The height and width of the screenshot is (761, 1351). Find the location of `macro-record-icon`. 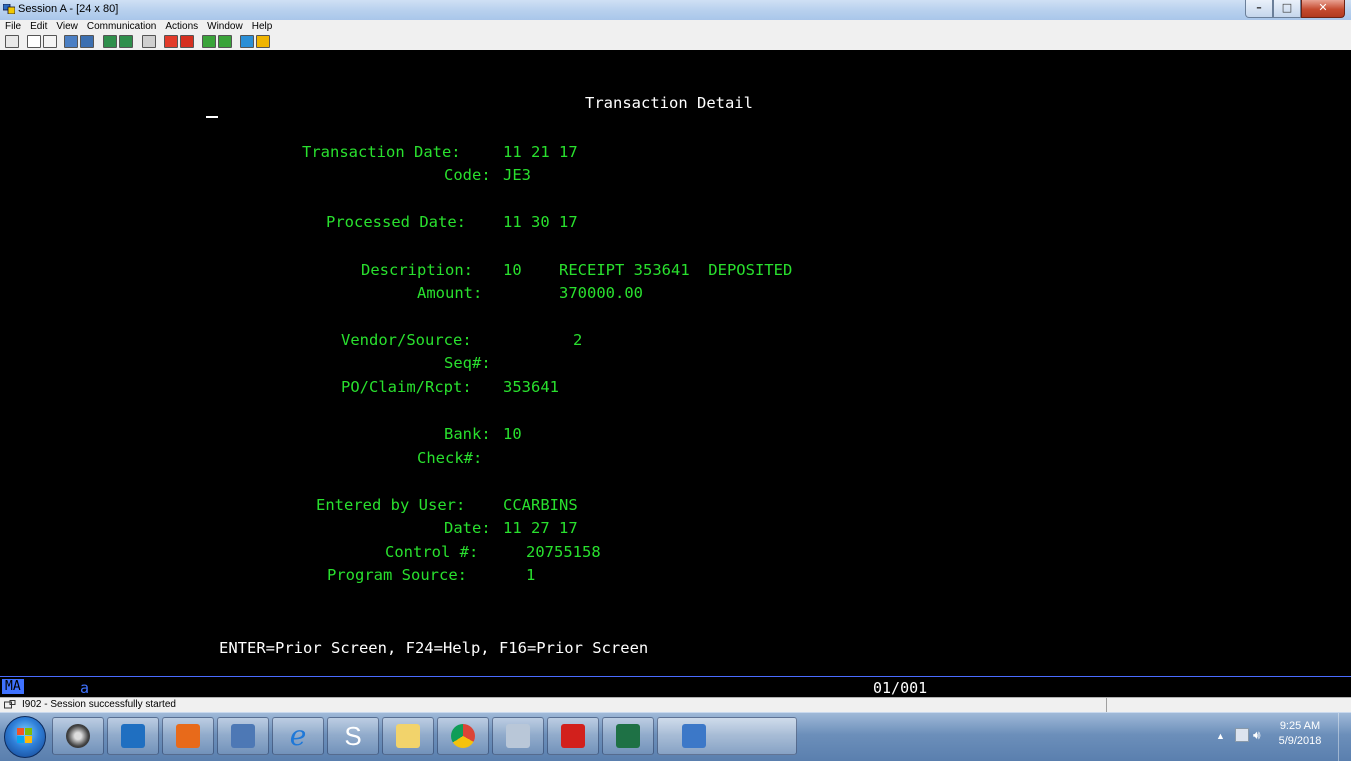

macro-record-icon is located at coordinates (171, 41).